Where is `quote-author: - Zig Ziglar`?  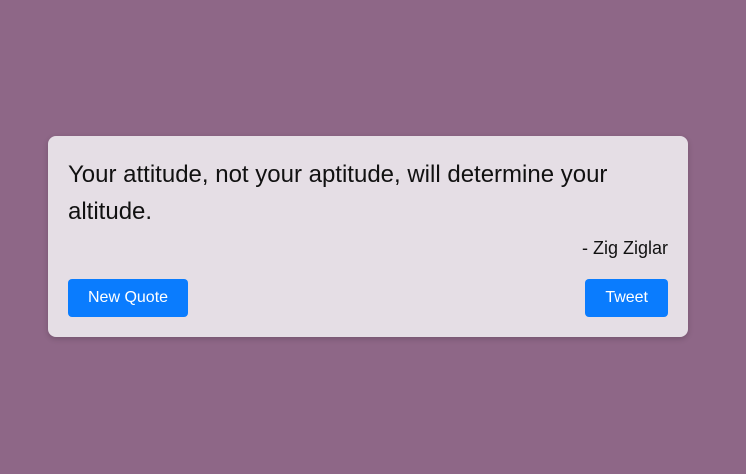 quote-author: - Zig Ziglar is located at coordinates (624, 248).